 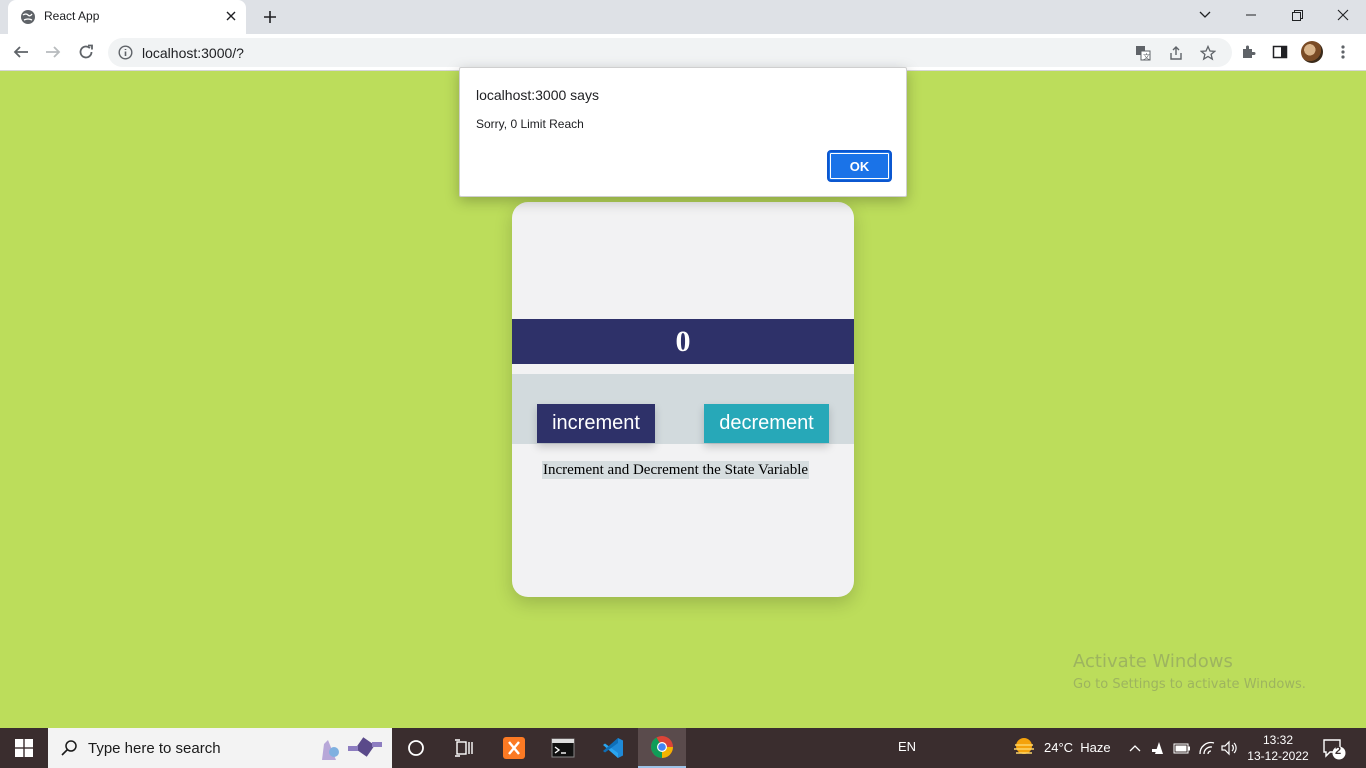 What do you see at coordinates (193, 53) in the screenshot?
I see `url-text: localhost:3000/?` at bounding box center [193, 53].